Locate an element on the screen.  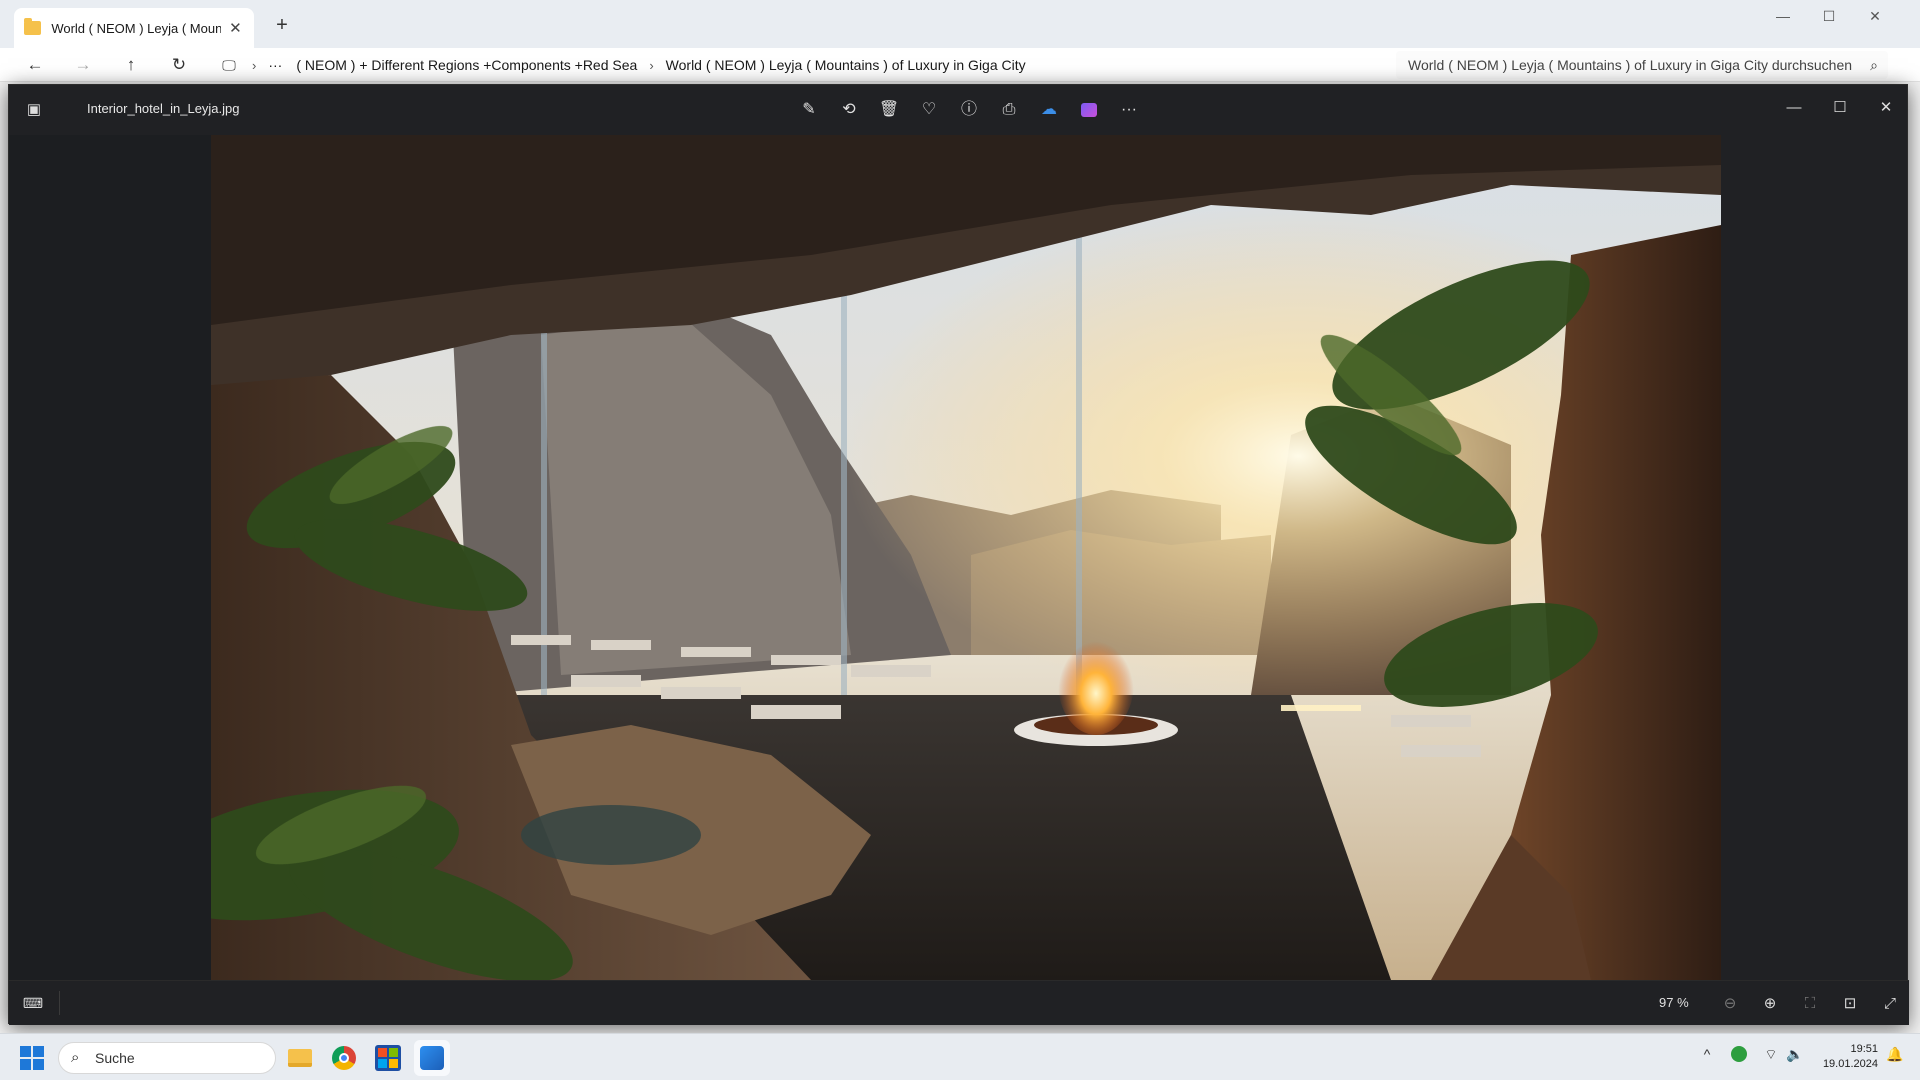
filmstrip-icon: ⌨ is located at coordinates (33, 1003).